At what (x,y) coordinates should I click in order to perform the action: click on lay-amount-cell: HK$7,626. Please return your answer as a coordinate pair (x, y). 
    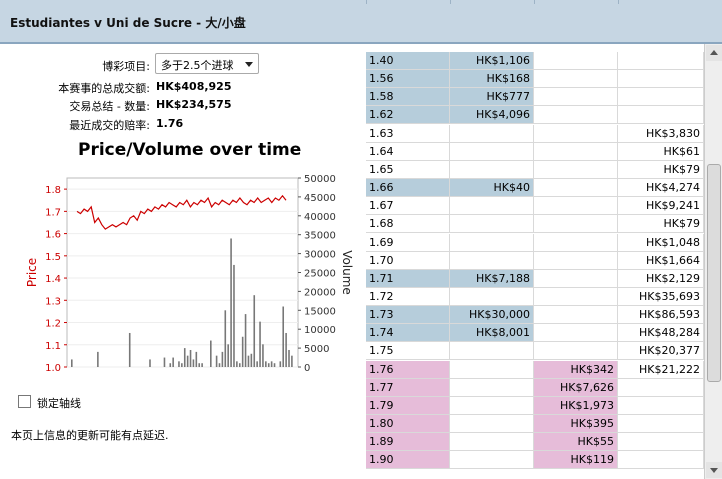
    Looking at the image, I should click on (576, 387).